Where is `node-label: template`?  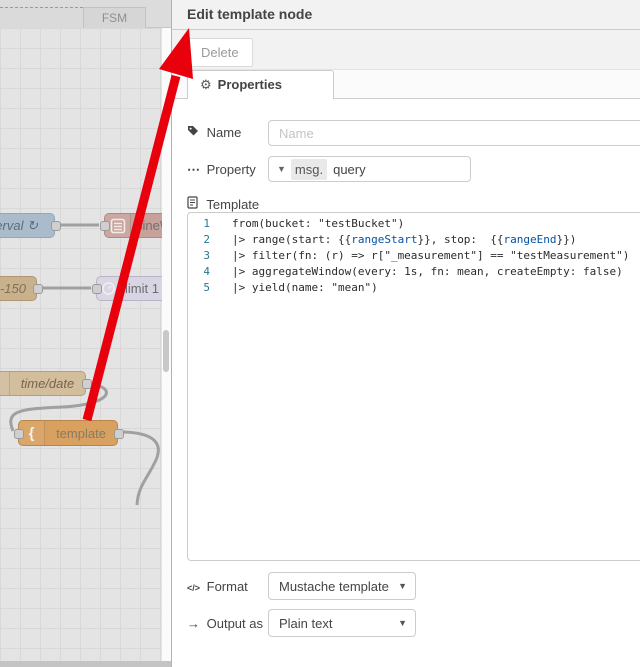
node-label: template is located at coordinates (81, 433).